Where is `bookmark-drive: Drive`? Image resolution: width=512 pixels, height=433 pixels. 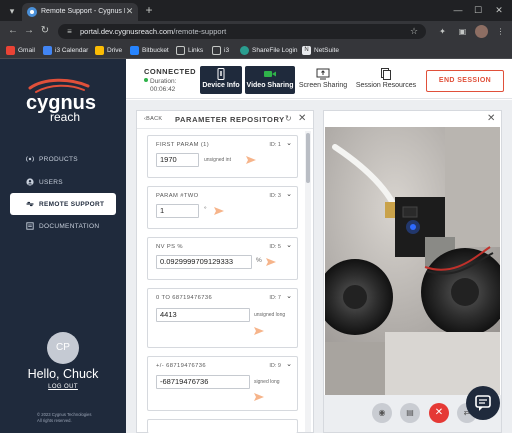
bookmark-drive: Drive is located at coordinates (108, 50).